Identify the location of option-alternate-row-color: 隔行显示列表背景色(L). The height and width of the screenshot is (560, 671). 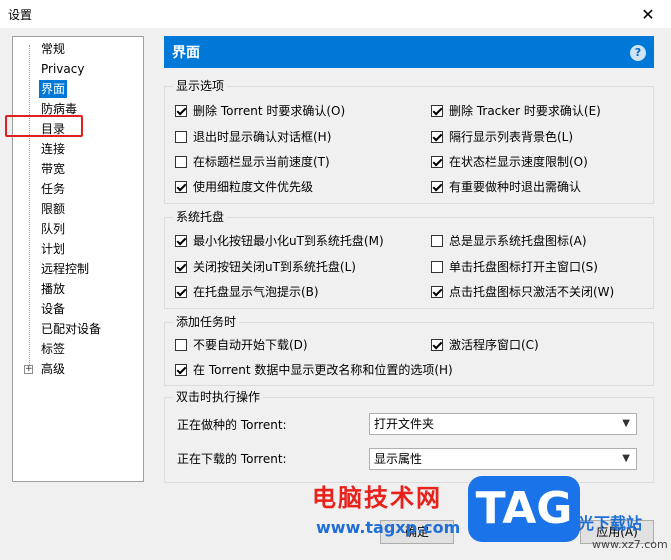
(502, 137).